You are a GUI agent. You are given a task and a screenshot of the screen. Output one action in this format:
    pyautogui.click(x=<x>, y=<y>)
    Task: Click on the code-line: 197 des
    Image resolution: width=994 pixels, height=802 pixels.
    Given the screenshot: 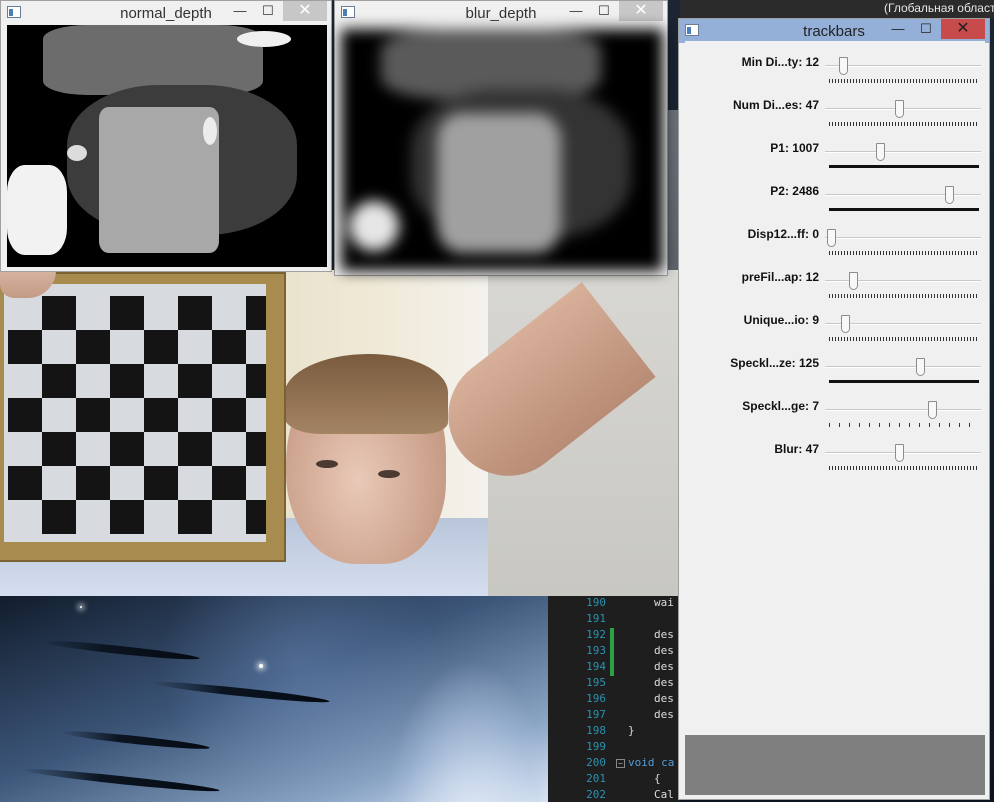 What is the action you would take?
    pyautogui.click(x=614, y=716)
    